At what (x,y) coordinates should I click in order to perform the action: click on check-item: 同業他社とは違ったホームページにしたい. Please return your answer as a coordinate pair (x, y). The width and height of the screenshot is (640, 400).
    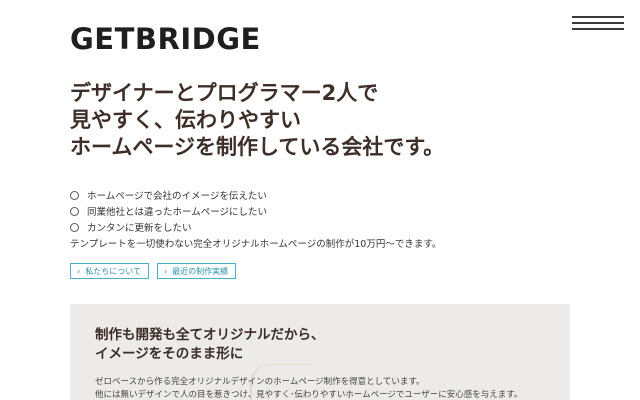
    Looking at the image, I should click on (168, 211).